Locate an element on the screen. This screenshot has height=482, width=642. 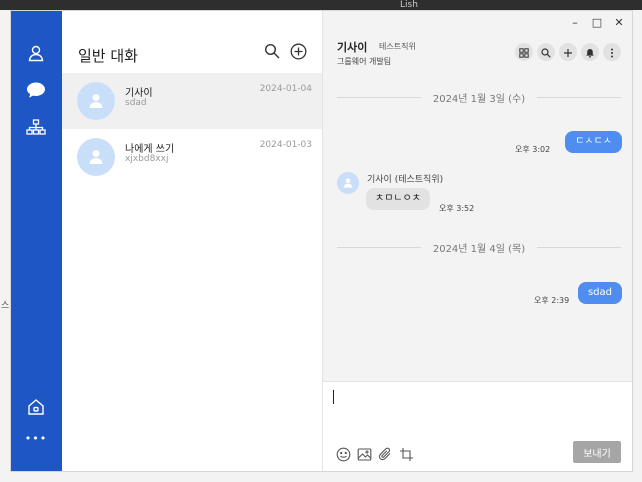
new-chat-button is located at coordinates (298, 53).